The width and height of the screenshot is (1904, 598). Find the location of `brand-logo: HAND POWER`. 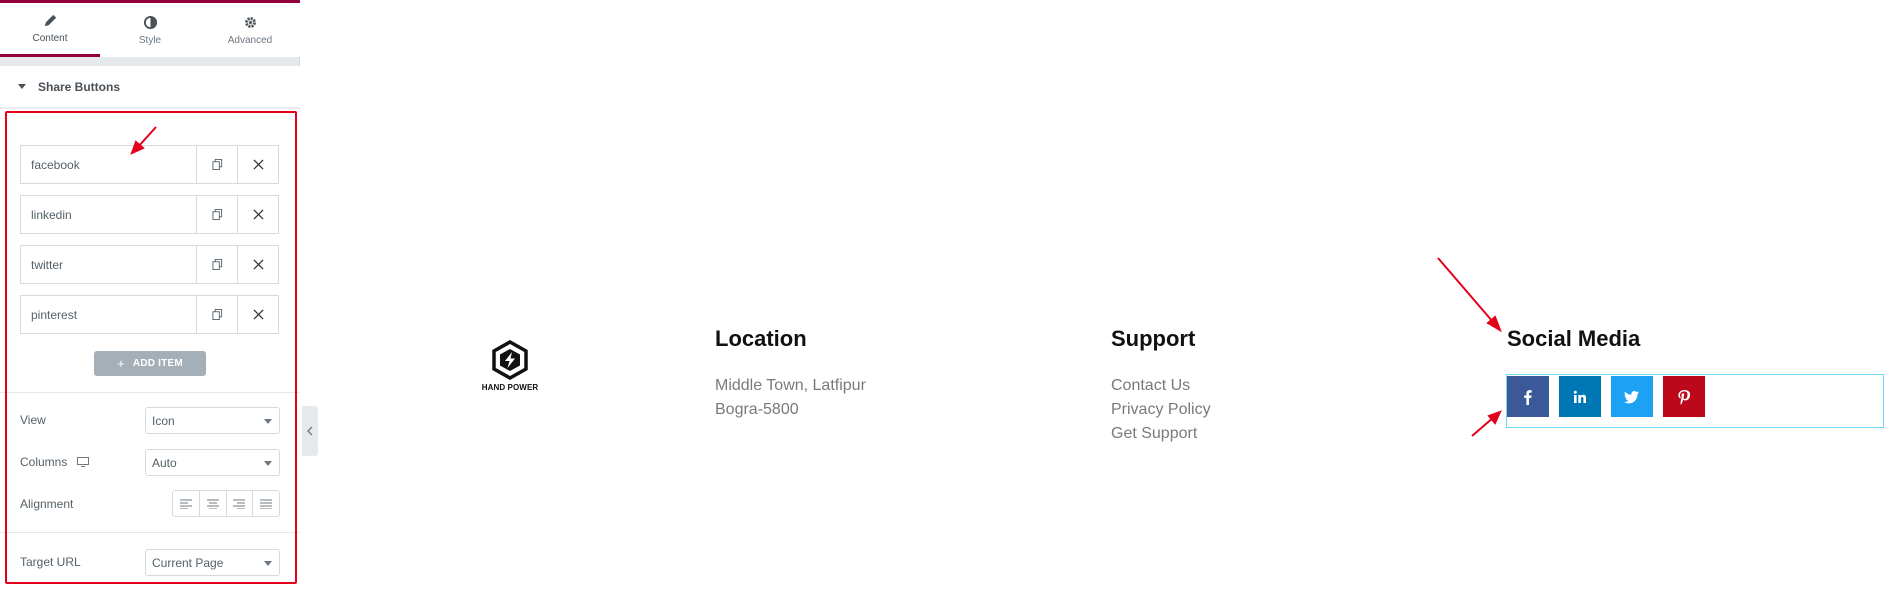

brand-logo: HAND POWER is located at coordinates (510, 369).